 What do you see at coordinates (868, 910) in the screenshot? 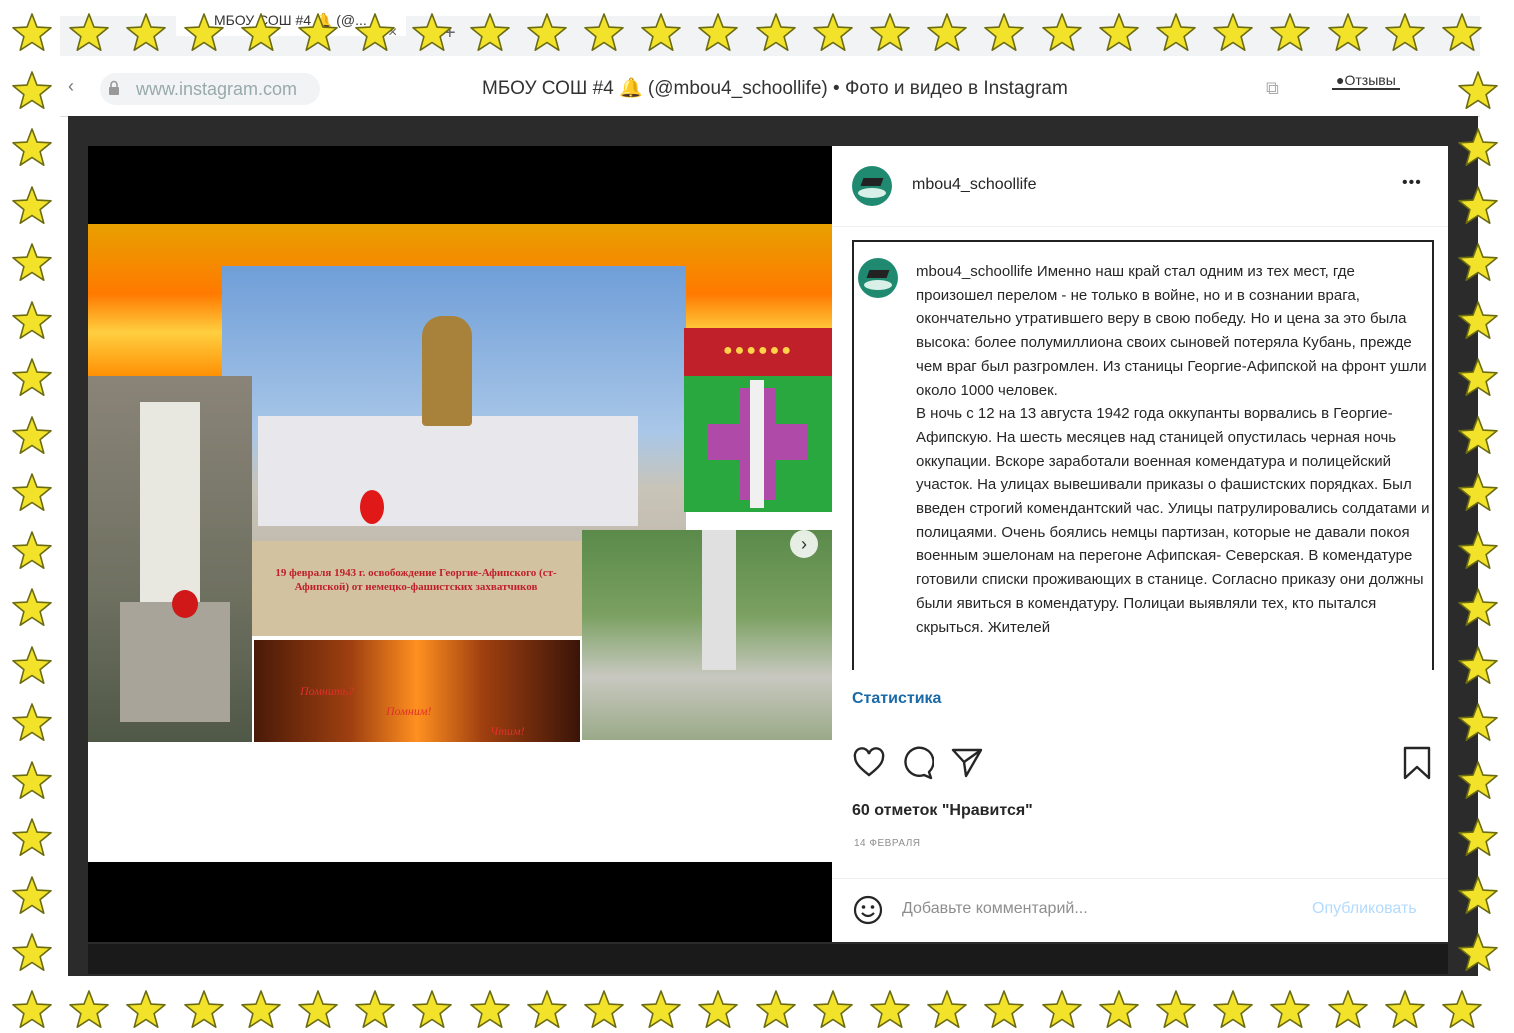
I see `emoji-icon` at bounding box center [868, 910].